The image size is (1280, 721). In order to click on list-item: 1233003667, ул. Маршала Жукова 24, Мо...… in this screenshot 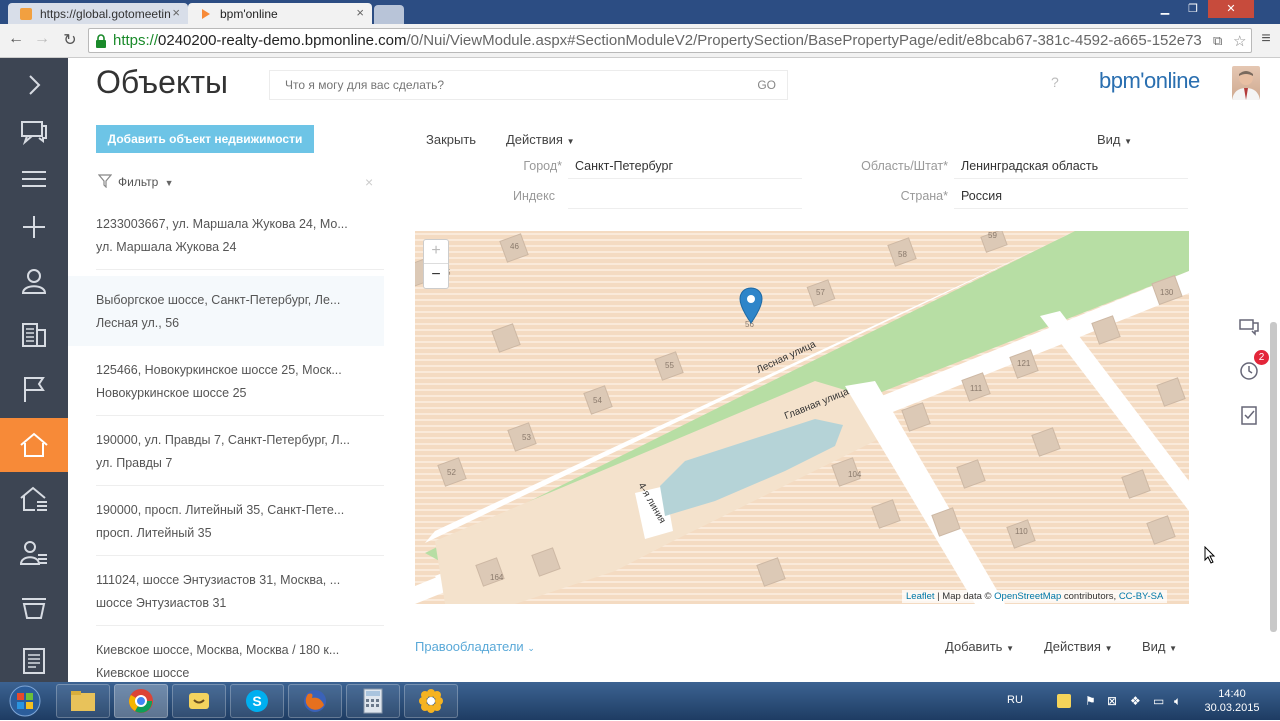, I will do `click(226, 235)`.